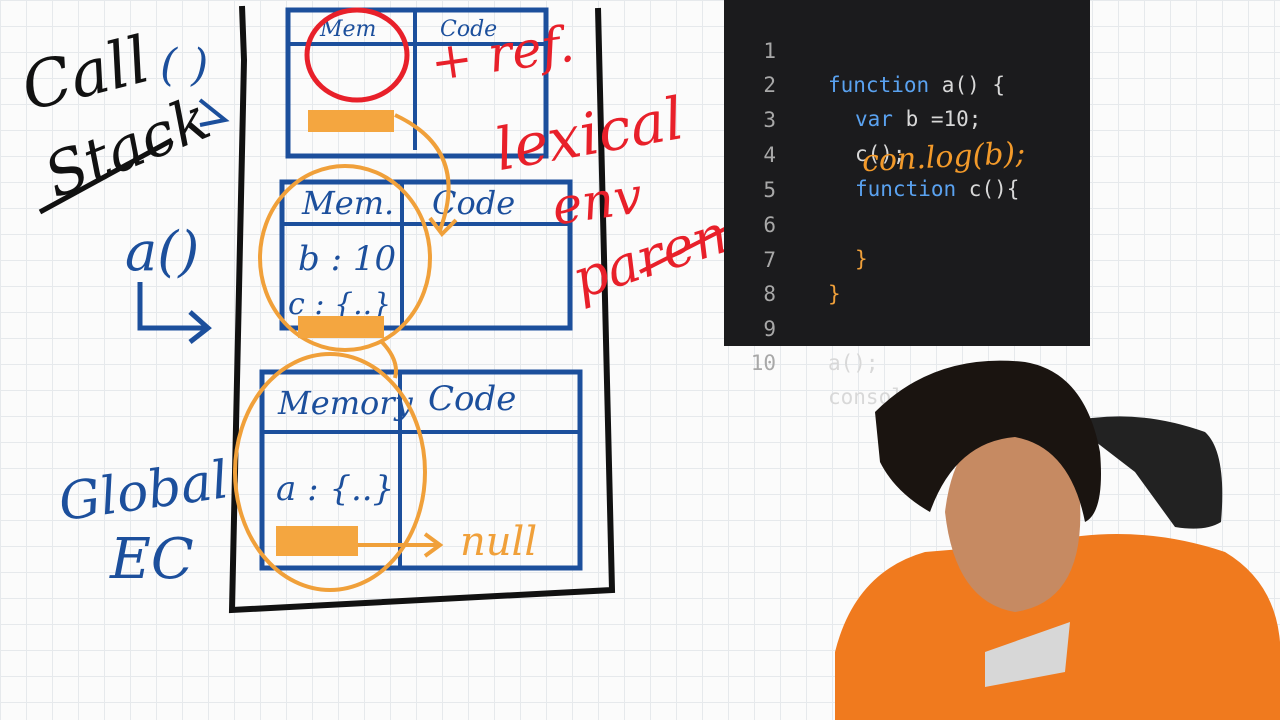  What do you see at coordinates (122, 119) in the screenshot?
I see `call-stack-label: Call Stack ( )` at bounding box center [122, 119].